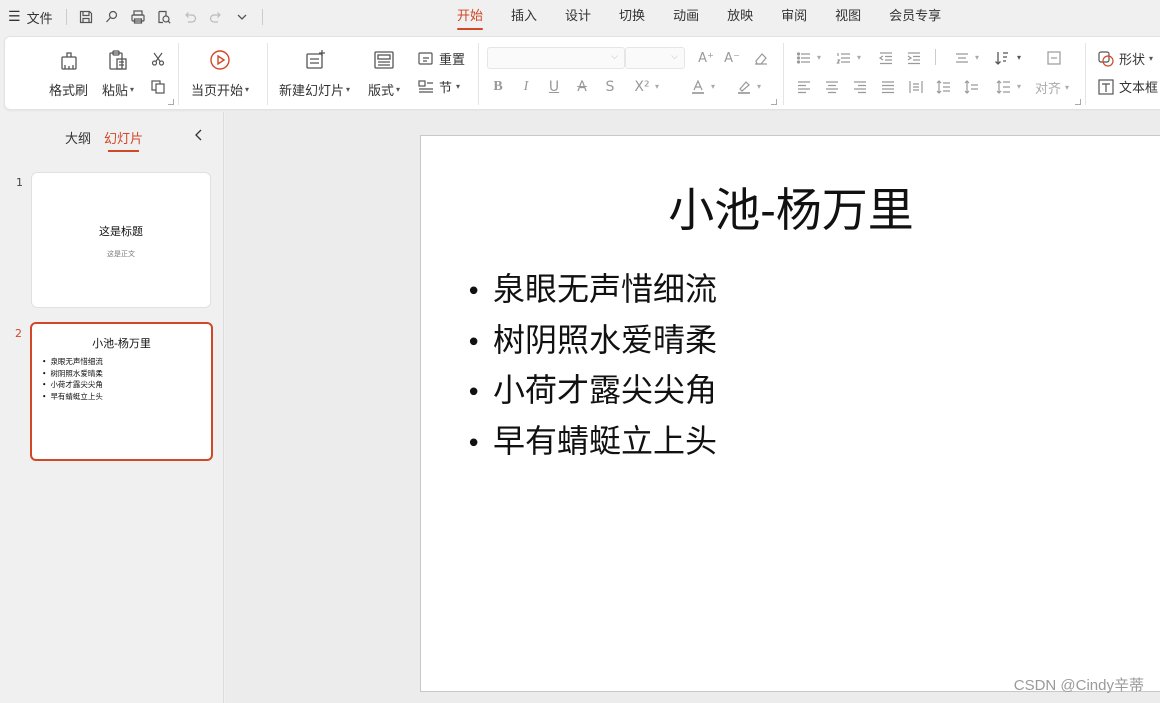 This screenshot has width=1160, height=703. I want to click on thumbnail-subtitle: 这是正文, so click(121, 254).